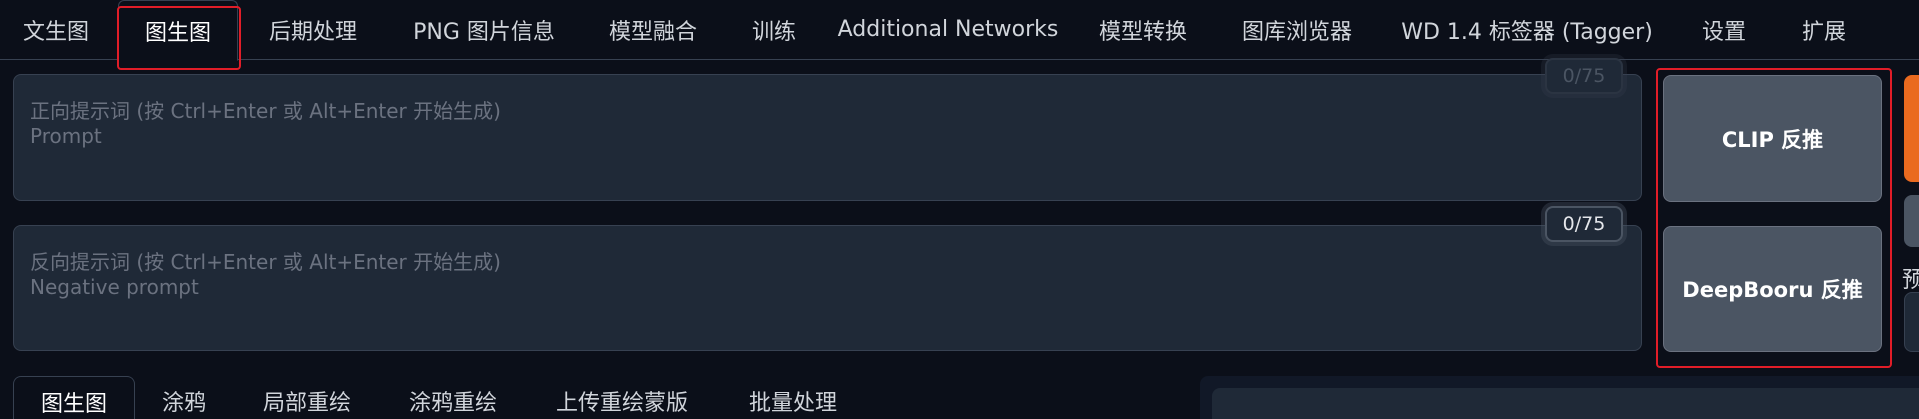 The image size is (1919, 419). Describe the element at coordinates (178, 30) in the screenshot. I see `tab-img2img: 图生图` at that location.